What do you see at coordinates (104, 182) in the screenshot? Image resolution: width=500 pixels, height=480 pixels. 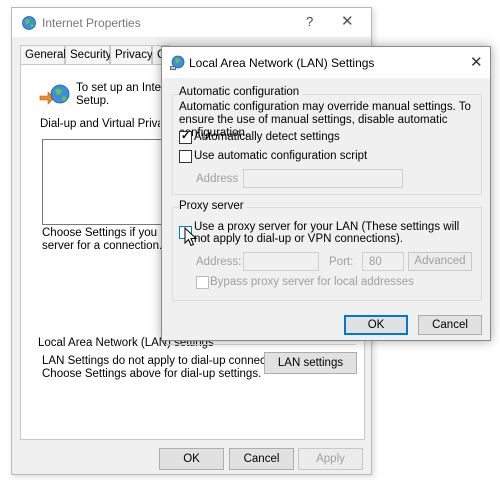 I see `dialup-connection-list` at bounding box center [104, 182].